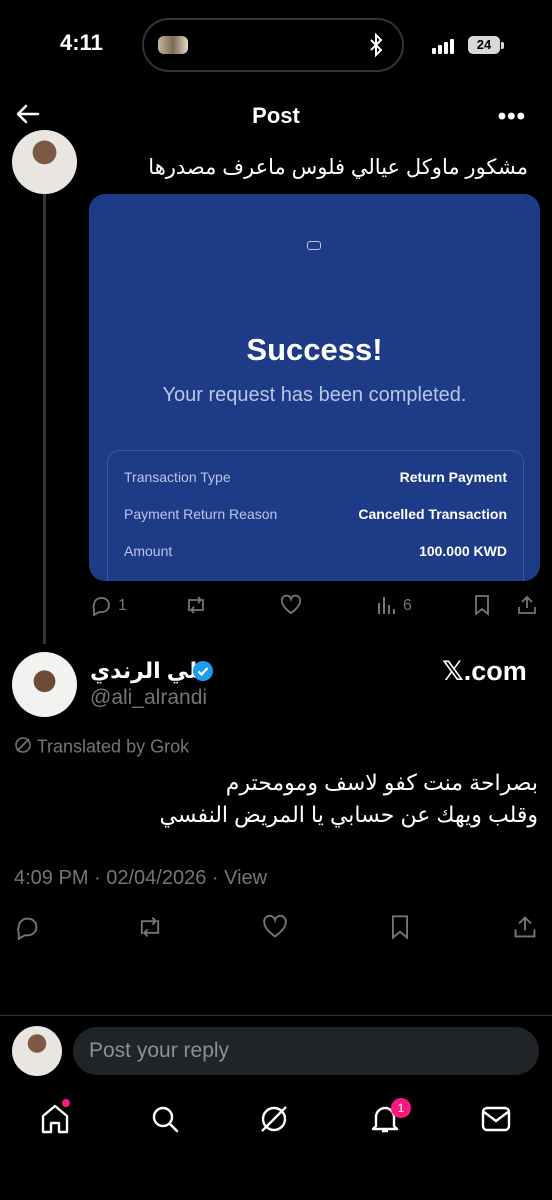 The image size is (552, 1200). I want to click on media-thumbnail, so click(173, 45).